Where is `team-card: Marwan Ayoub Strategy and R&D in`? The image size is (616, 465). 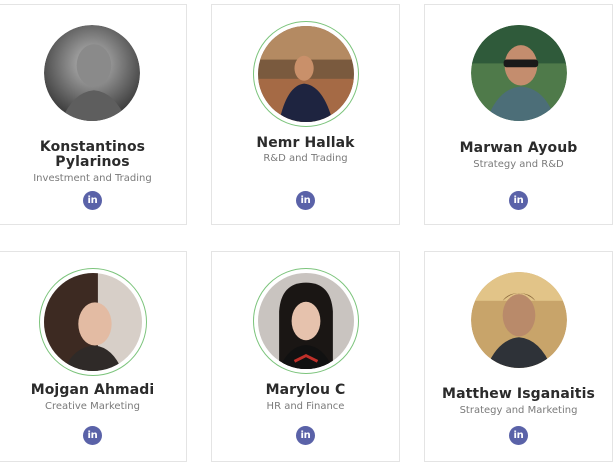
team-card: Marwan Ayoub Strategy and R&D in is located at coordinates (518, 114).